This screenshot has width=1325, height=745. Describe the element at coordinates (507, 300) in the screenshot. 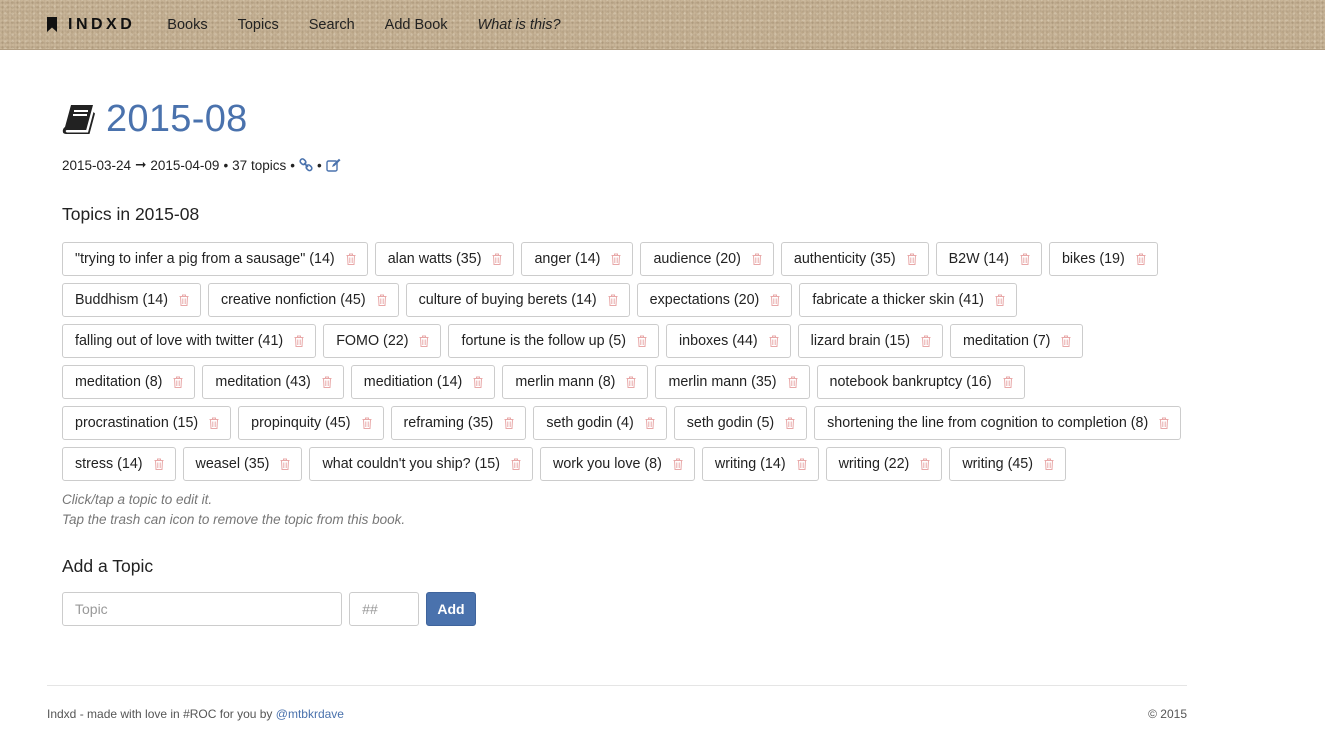

I see `topic-label: culture of buying berets (14)` at that location.